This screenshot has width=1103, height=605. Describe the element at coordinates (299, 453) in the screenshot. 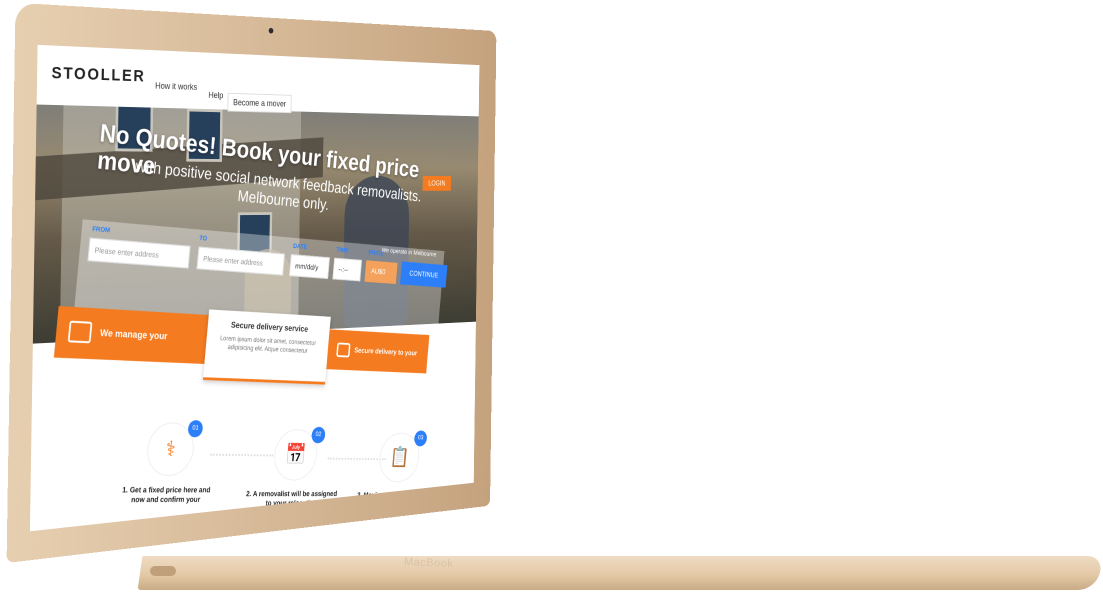

I see `calendar-icon: 📅 02` at that location.